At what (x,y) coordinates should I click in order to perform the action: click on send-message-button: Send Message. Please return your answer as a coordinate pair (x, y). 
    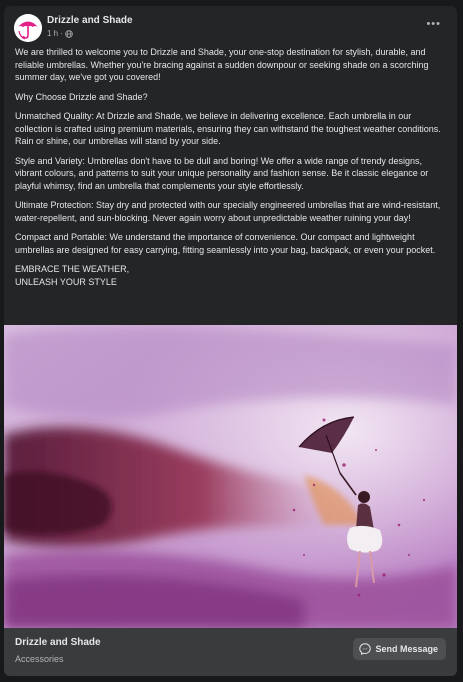
    Looking at the image, I should click on (399, 649).